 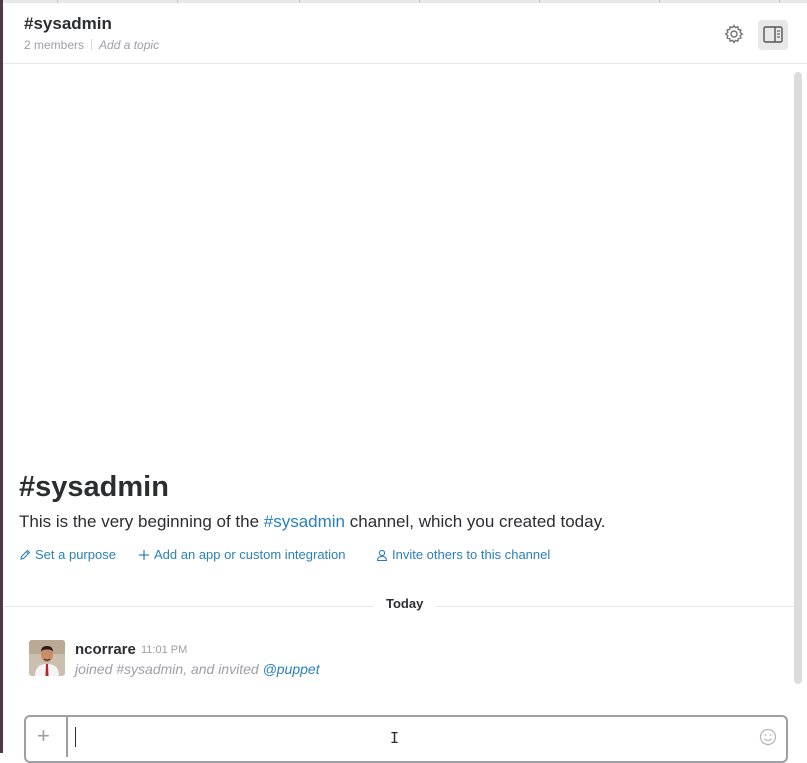 What do you see at coordinates (141, 521) in the screenshot?
I see `intro-text-before: This is the very beginning of the` at bounding box center [141, 521].